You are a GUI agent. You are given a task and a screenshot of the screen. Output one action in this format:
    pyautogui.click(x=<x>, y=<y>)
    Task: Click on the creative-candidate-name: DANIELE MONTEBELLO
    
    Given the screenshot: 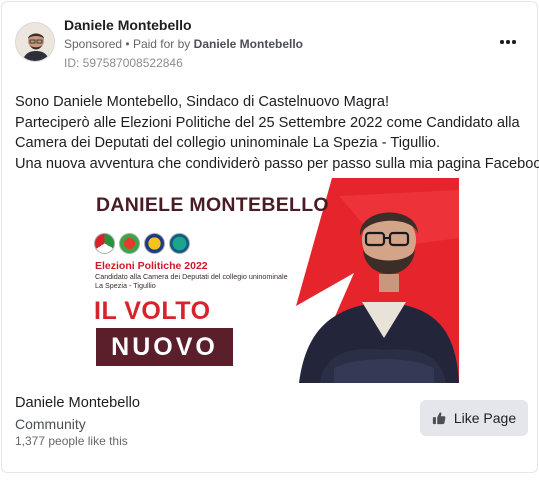 What is the action you would take?
    pyautogui.click(x=212, y=205)
    